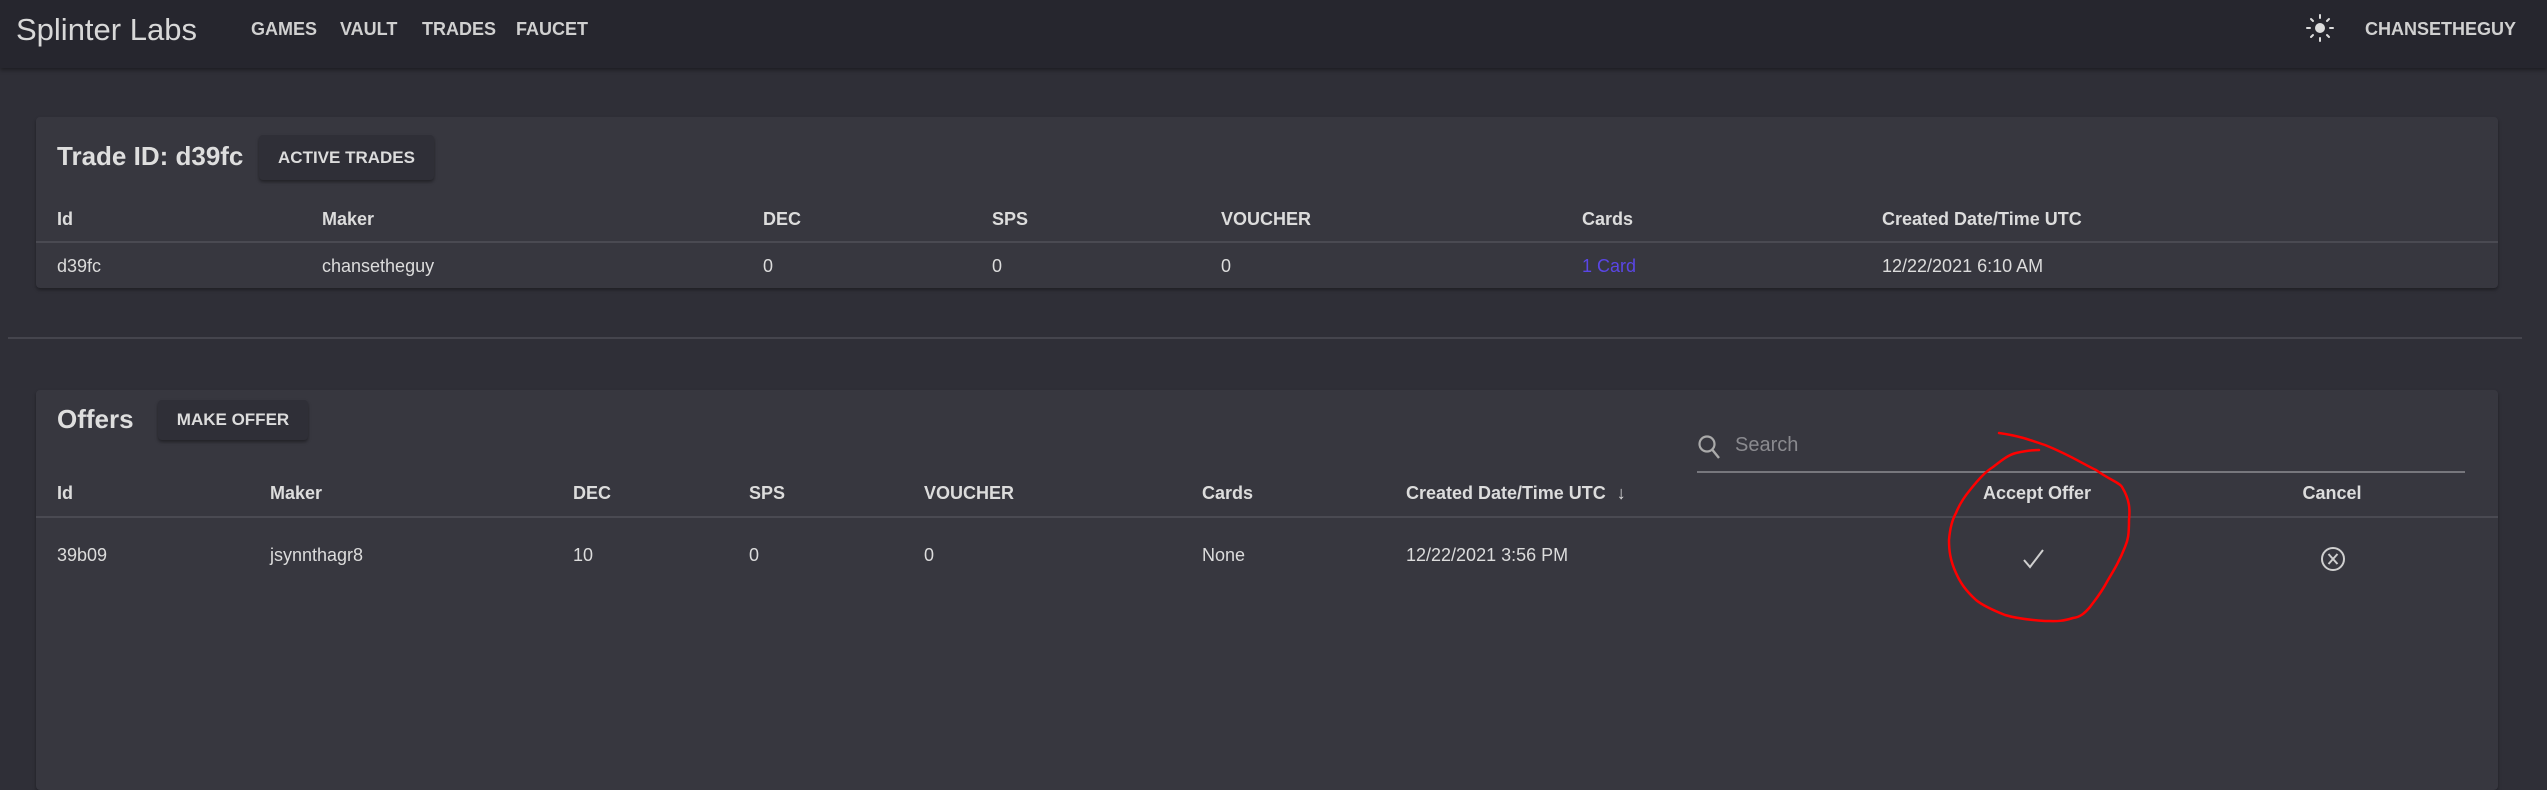  Describe the element at coordinates (2034, 559) in the screenshot. I see `accept-check-icon` at that location.